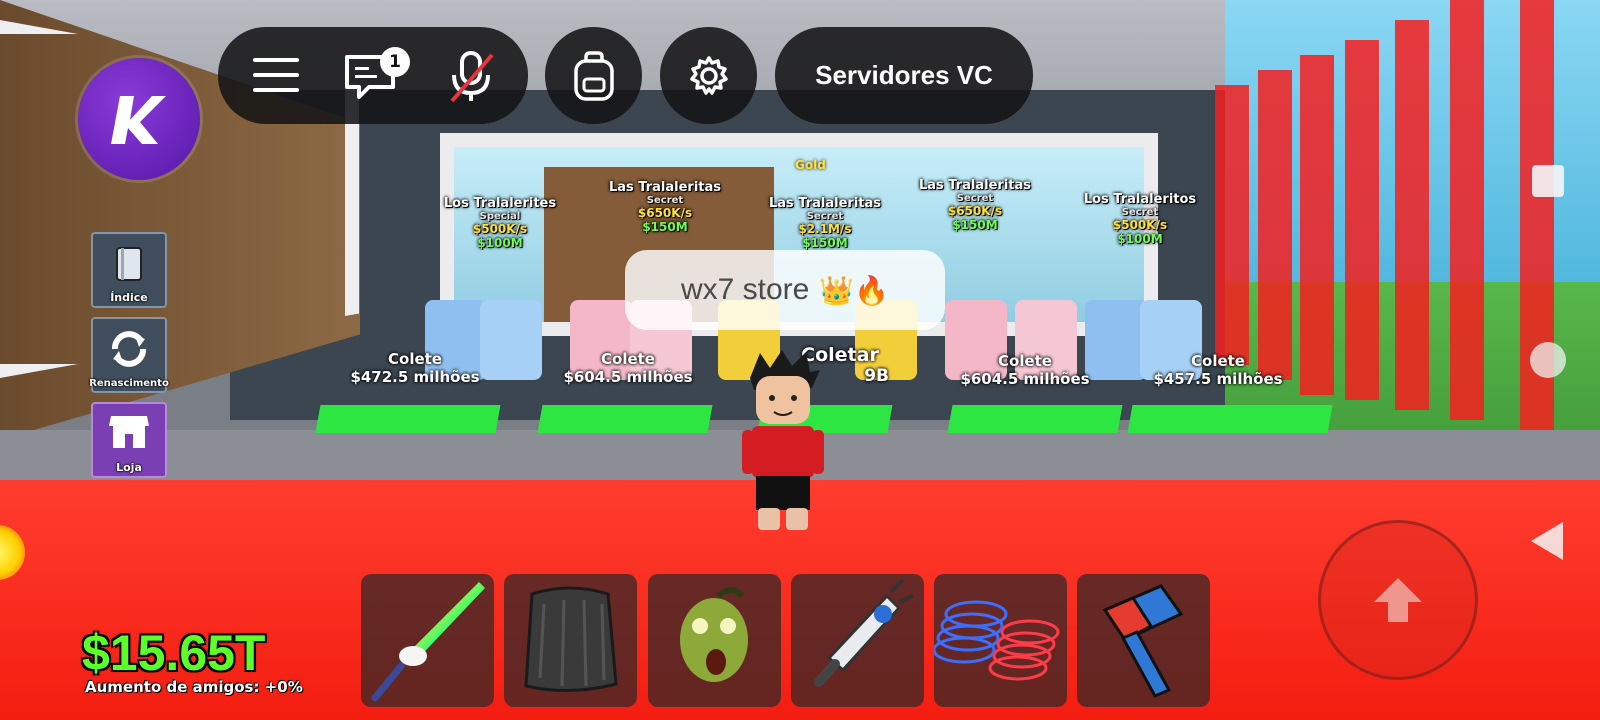  I want to click on store-sign: wx7 store 👑🔥, so click(785, 290).